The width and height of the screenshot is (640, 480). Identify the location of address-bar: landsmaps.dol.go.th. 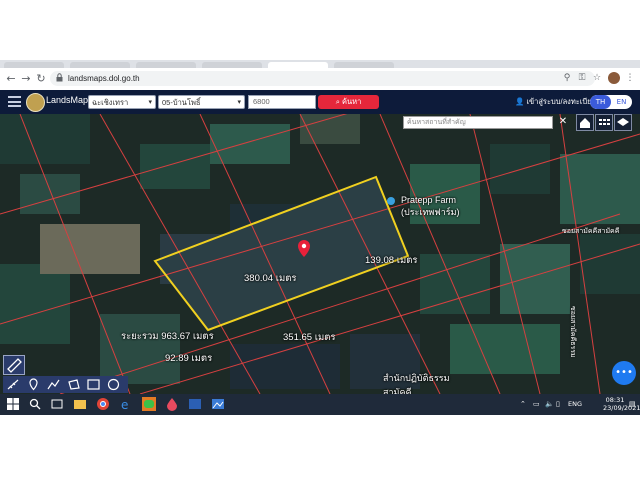
(322, 78).